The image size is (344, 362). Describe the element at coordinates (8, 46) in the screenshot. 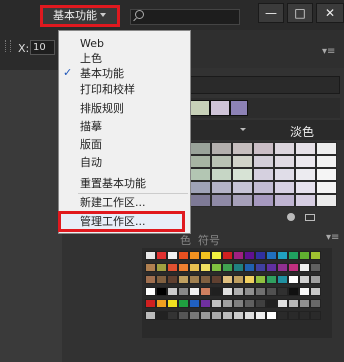

I see `grip-handle-icon` at that location.